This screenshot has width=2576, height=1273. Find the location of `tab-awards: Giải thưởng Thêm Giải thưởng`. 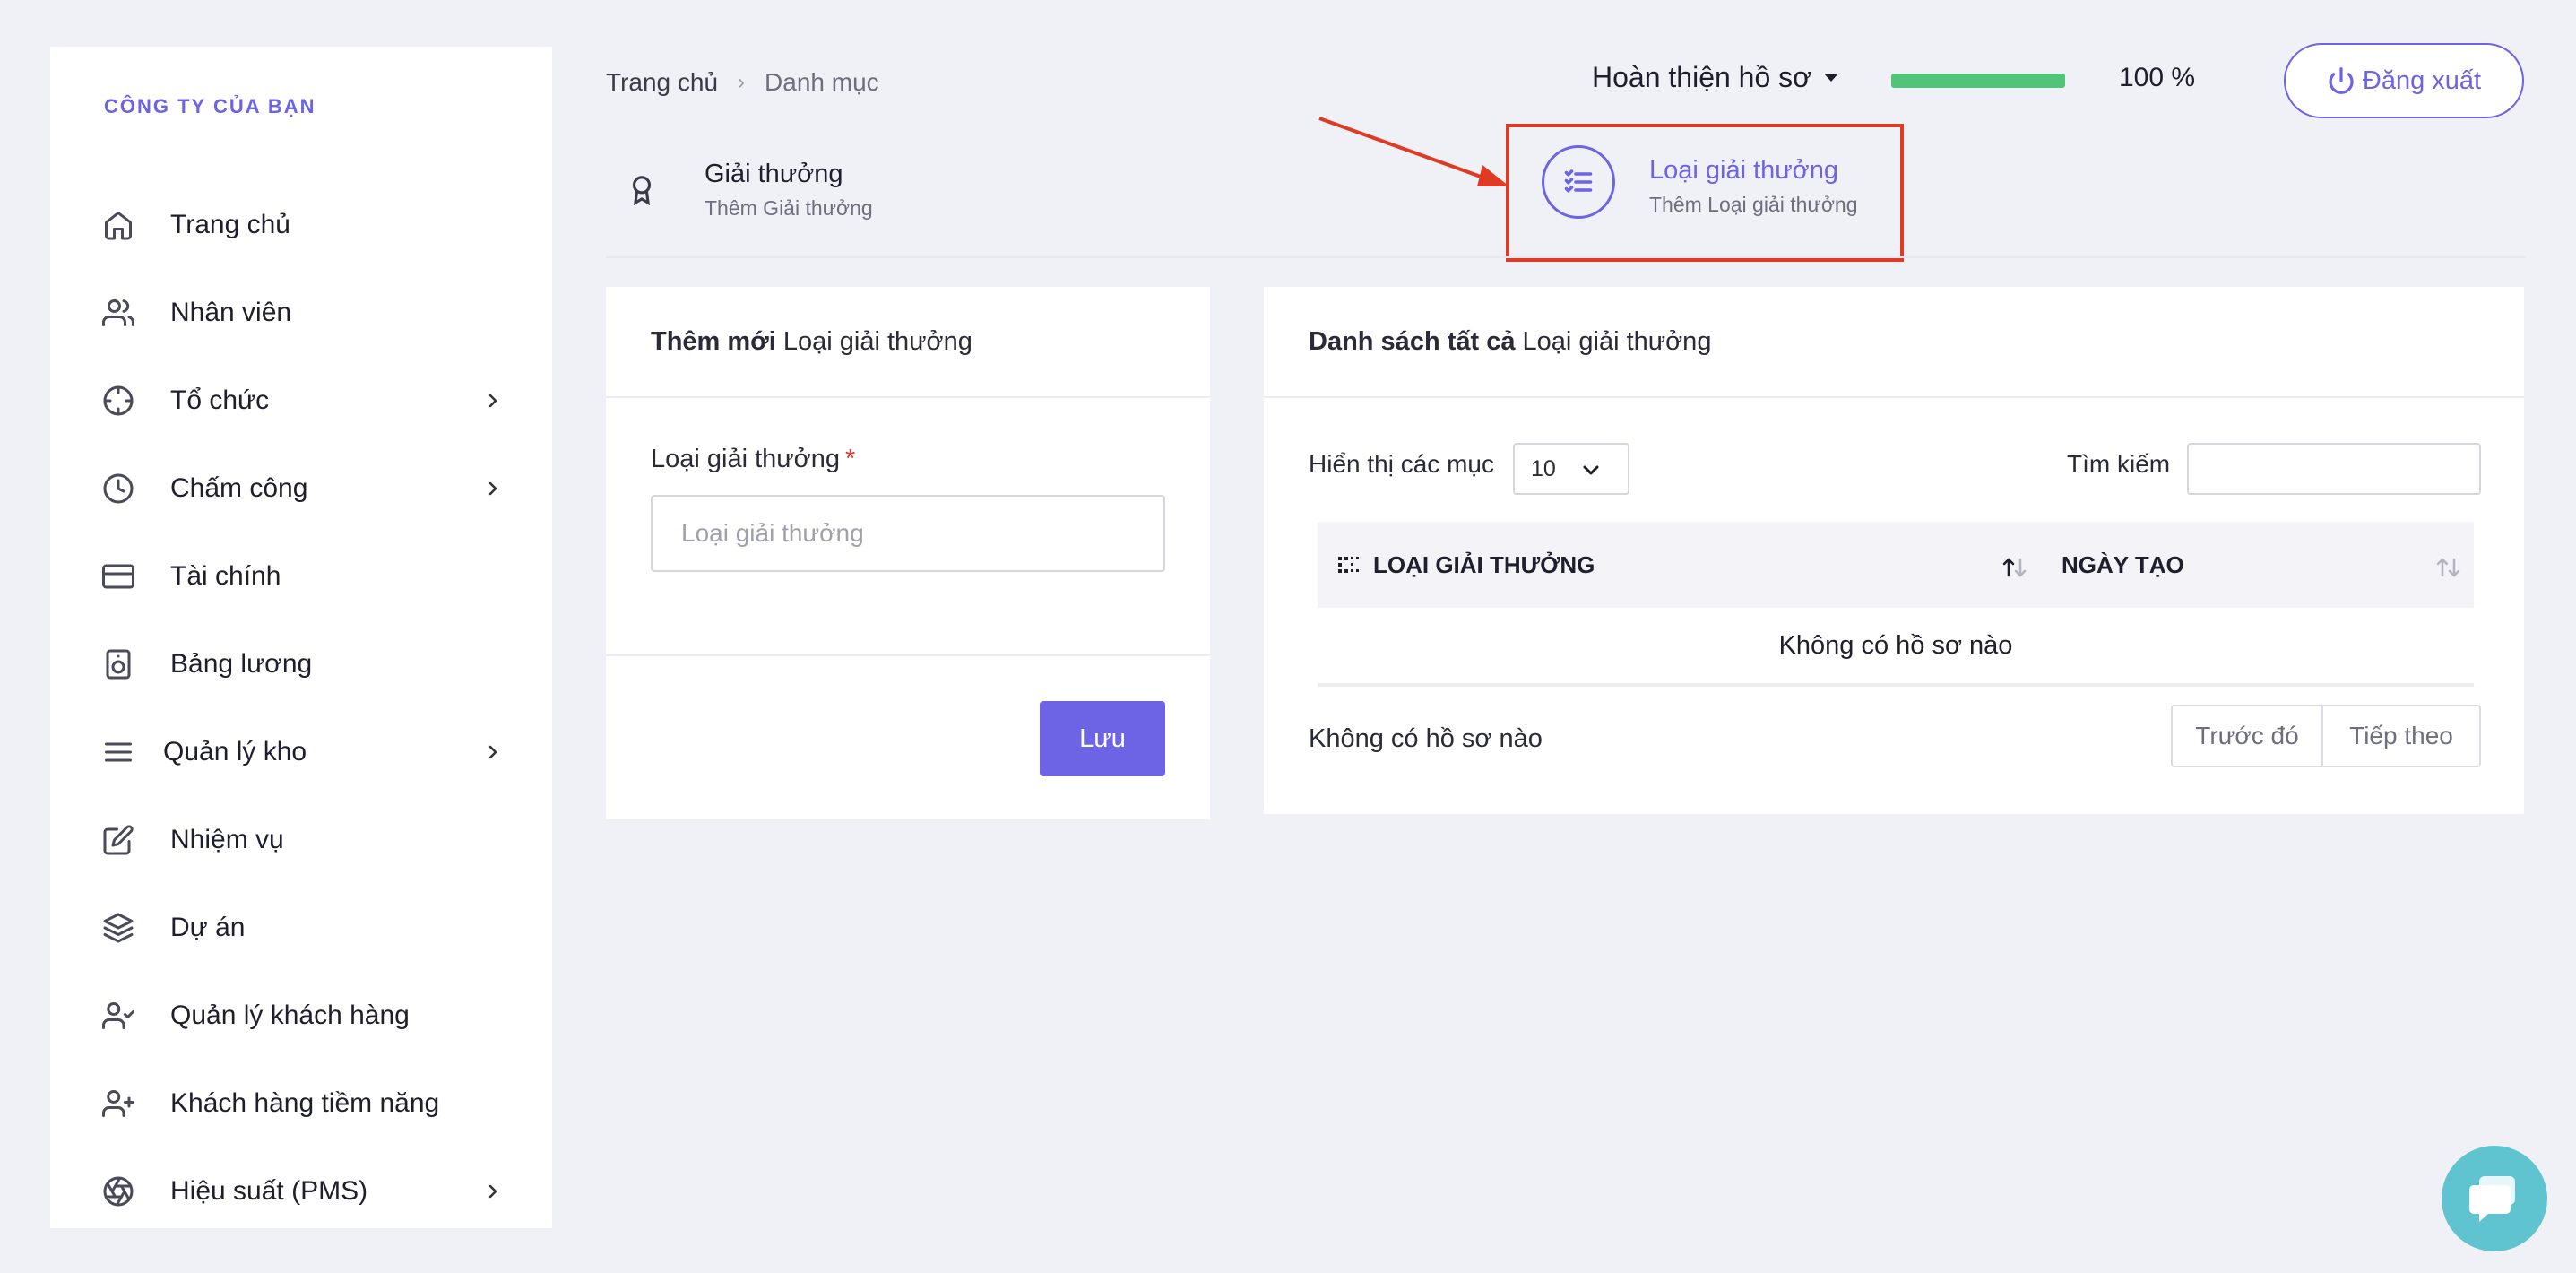

tab-awards: Giải thưởng Thêm Giải thưởng is located at coordinates (745, 190).